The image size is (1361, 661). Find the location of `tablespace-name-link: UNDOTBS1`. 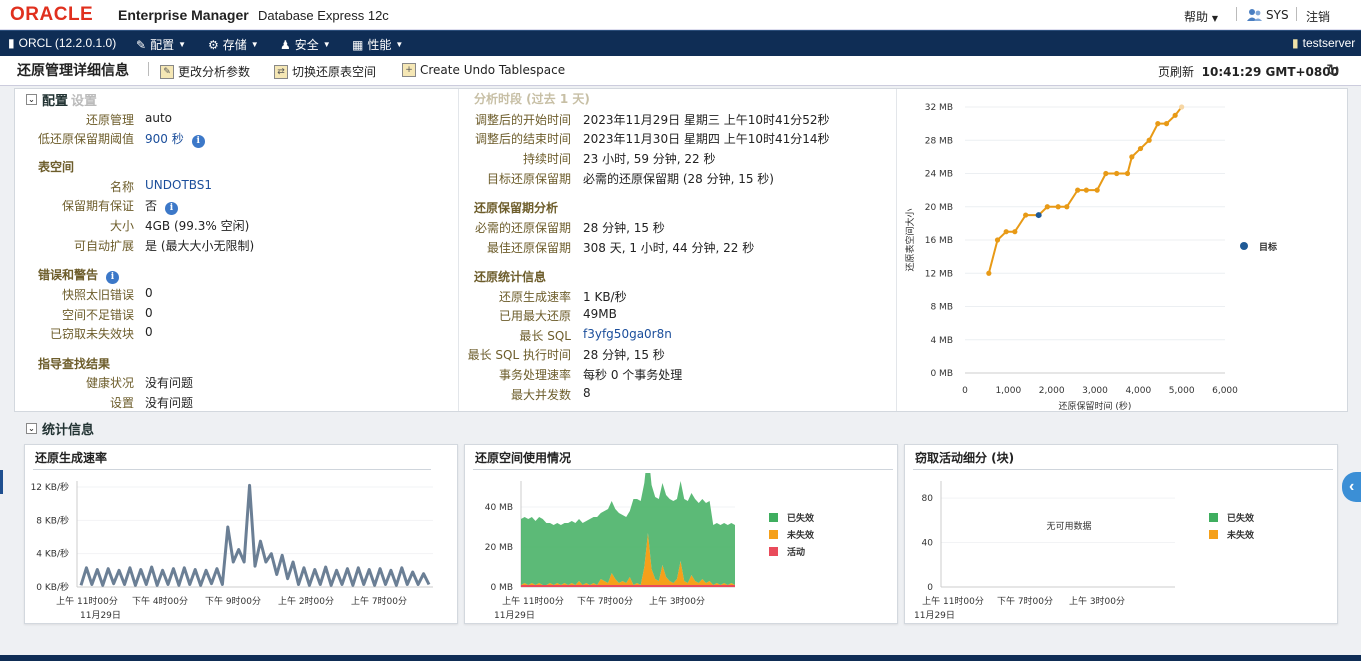

tablespace-name-link: UNDOTBS1 is located at coordinates (178, 185).